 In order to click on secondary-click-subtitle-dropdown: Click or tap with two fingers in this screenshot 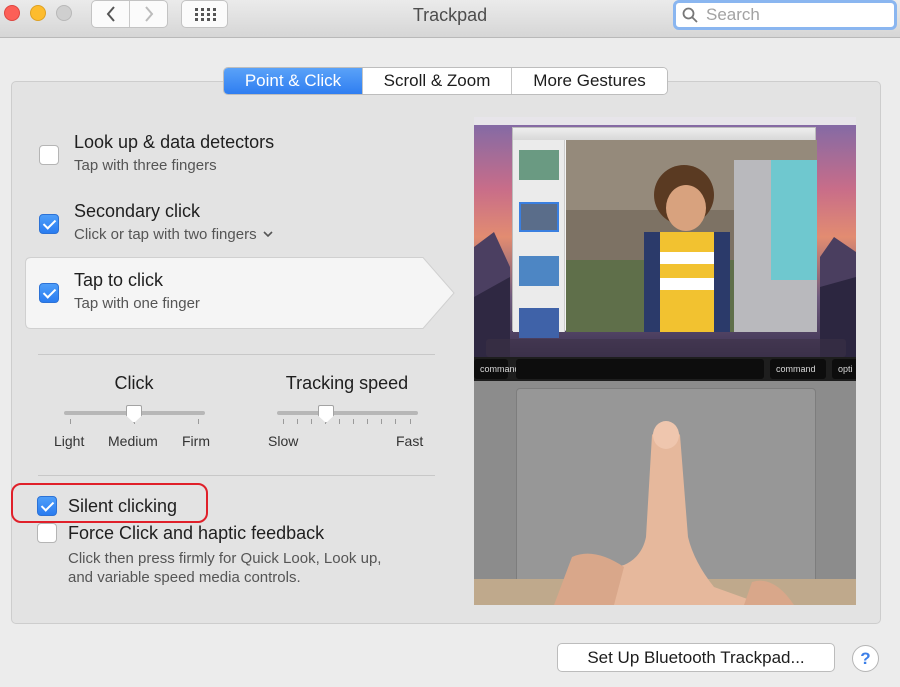, I will do `click(173, 234)`.